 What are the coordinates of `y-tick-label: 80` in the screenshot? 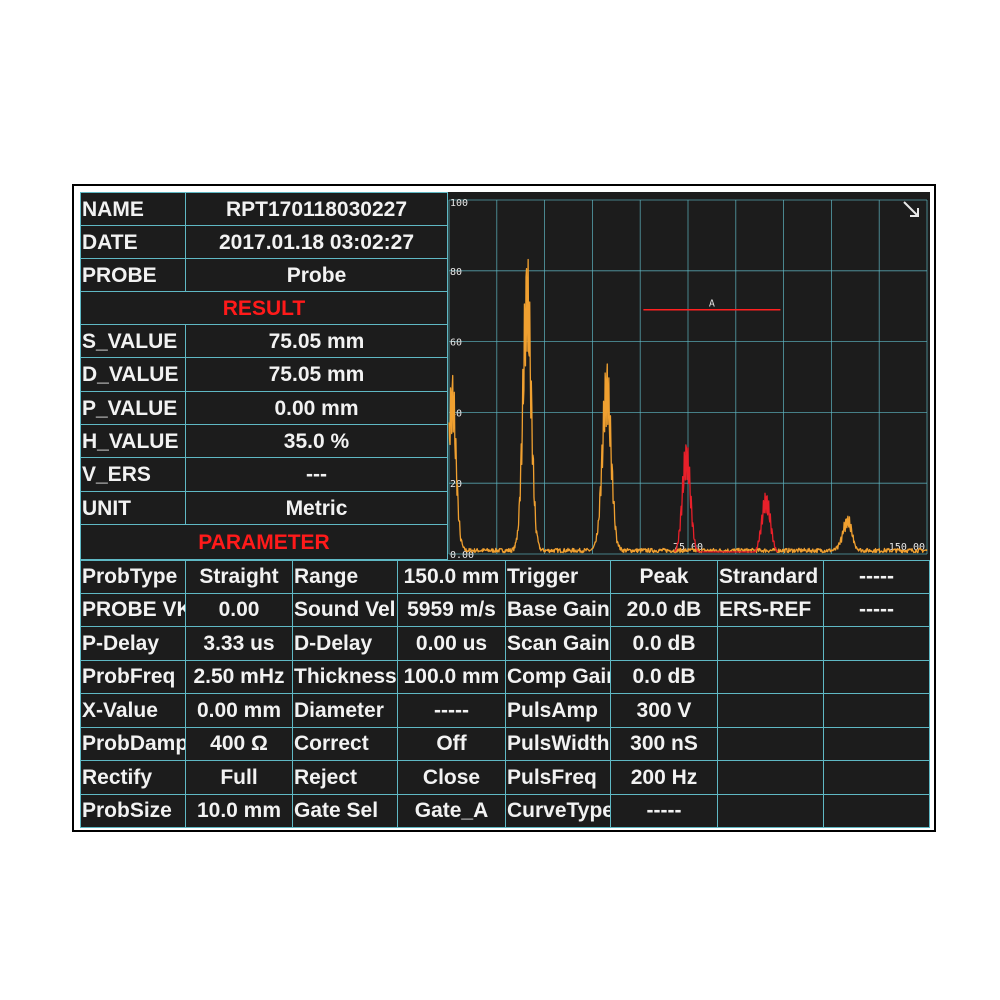 It's located at (456, 272).